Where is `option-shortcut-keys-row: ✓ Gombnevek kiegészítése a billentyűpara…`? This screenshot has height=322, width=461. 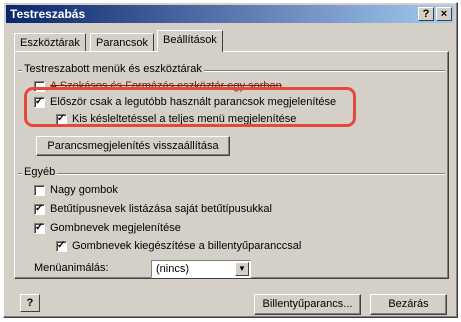
option-shortcut-keys-row: ✓ Gombnevek kiegészítése a billentyűpara… is located at coordinates (178, 246).